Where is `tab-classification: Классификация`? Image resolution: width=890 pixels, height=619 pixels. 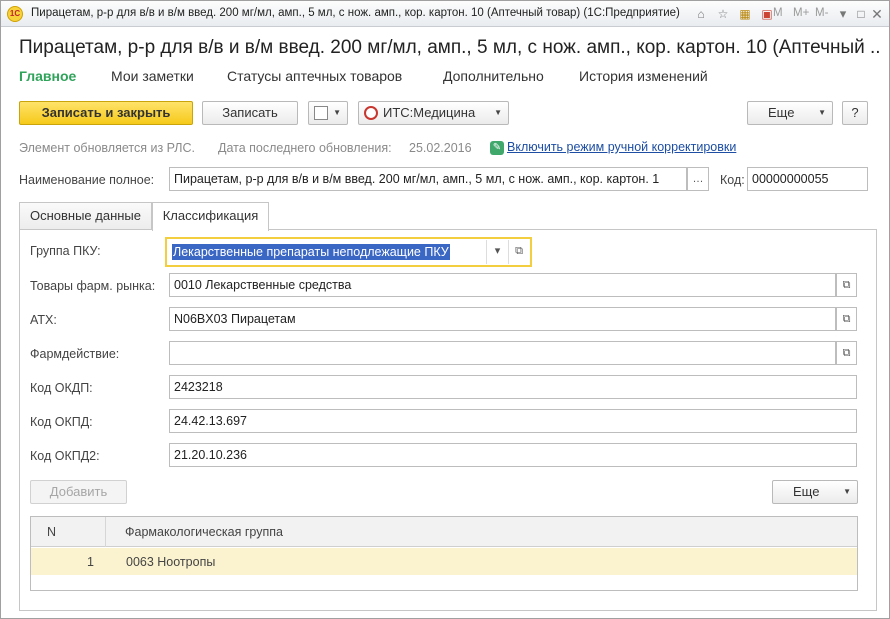 tab-classification: Классификация is located at coordinates (210, 216).